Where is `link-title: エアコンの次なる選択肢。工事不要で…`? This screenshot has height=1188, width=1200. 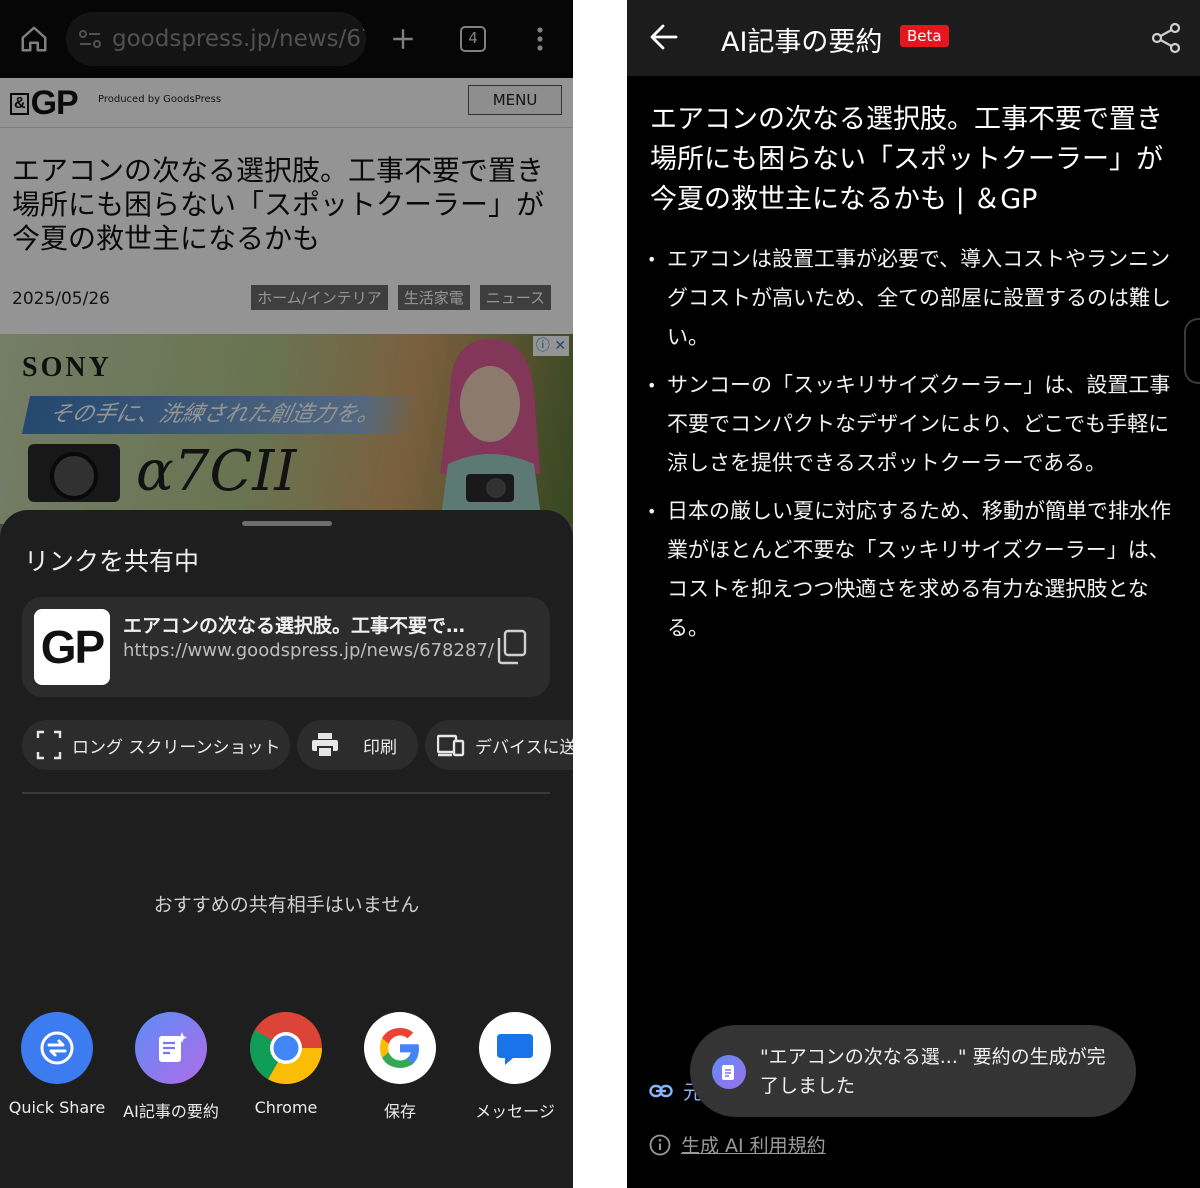 link-title: エアコンの次なる選択肢。工事不要で… is located at coordinates (294, 626).